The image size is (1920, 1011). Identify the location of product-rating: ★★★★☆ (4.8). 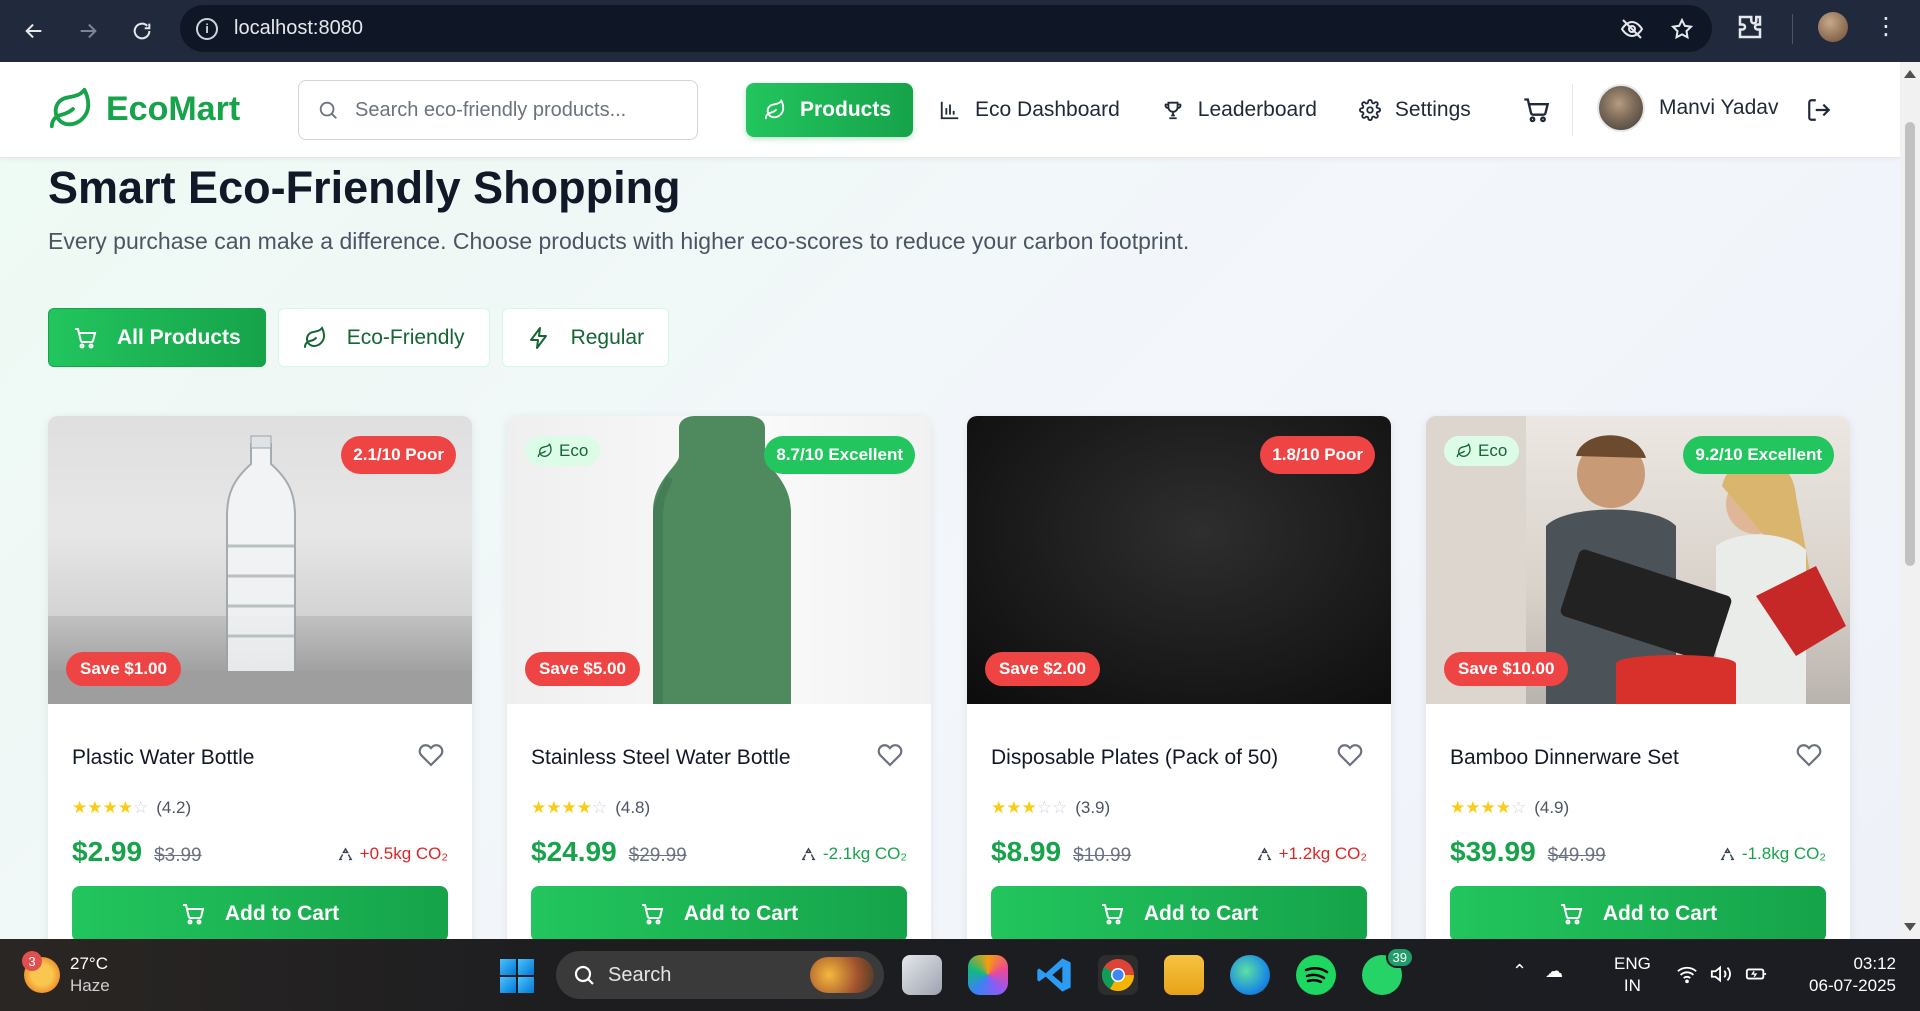
(590, 808).